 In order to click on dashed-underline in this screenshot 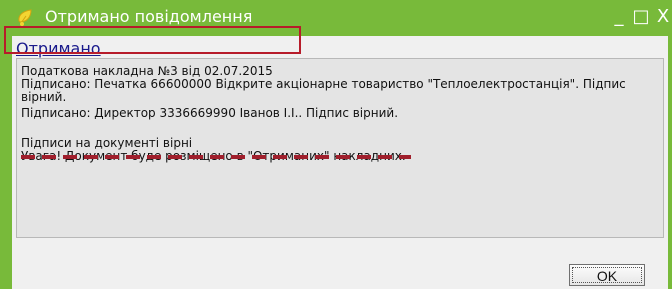, I will do `click(216, 157)`.